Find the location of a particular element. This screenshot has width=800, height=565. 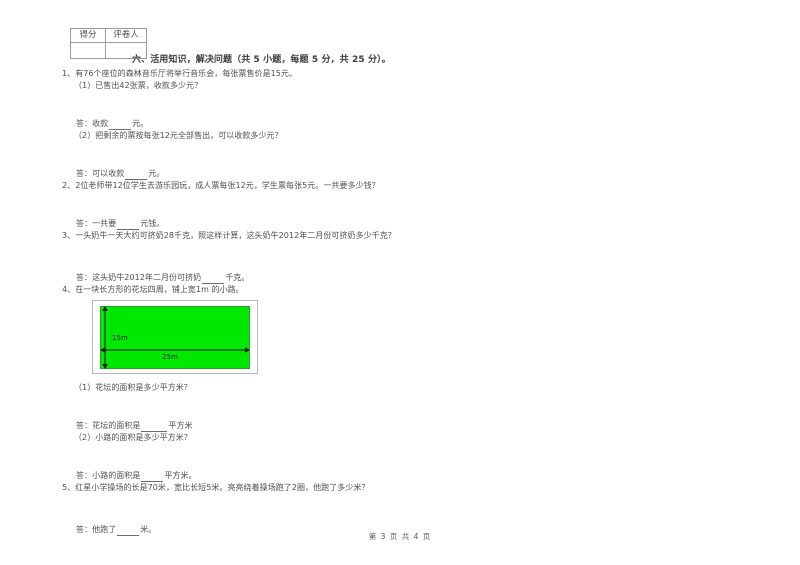

answer-suffix: 元钱。 is located at coordinates (152, 223).